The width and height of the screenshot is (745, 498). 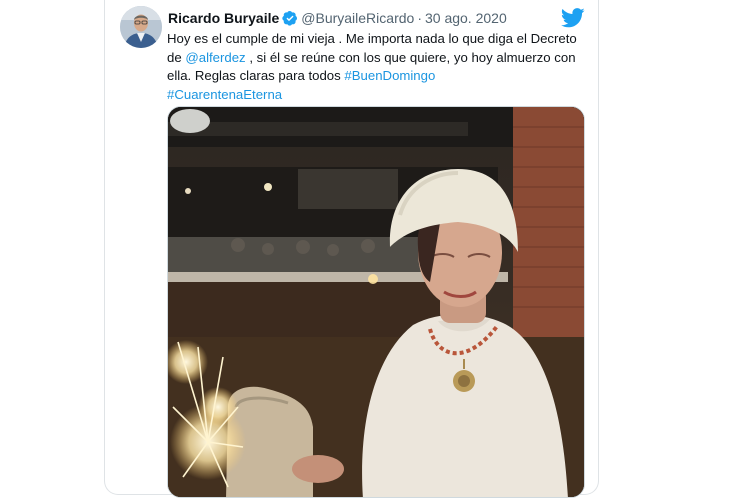 I want to click on handle: @BuryaileRicardo, so click(x=357, y=18).